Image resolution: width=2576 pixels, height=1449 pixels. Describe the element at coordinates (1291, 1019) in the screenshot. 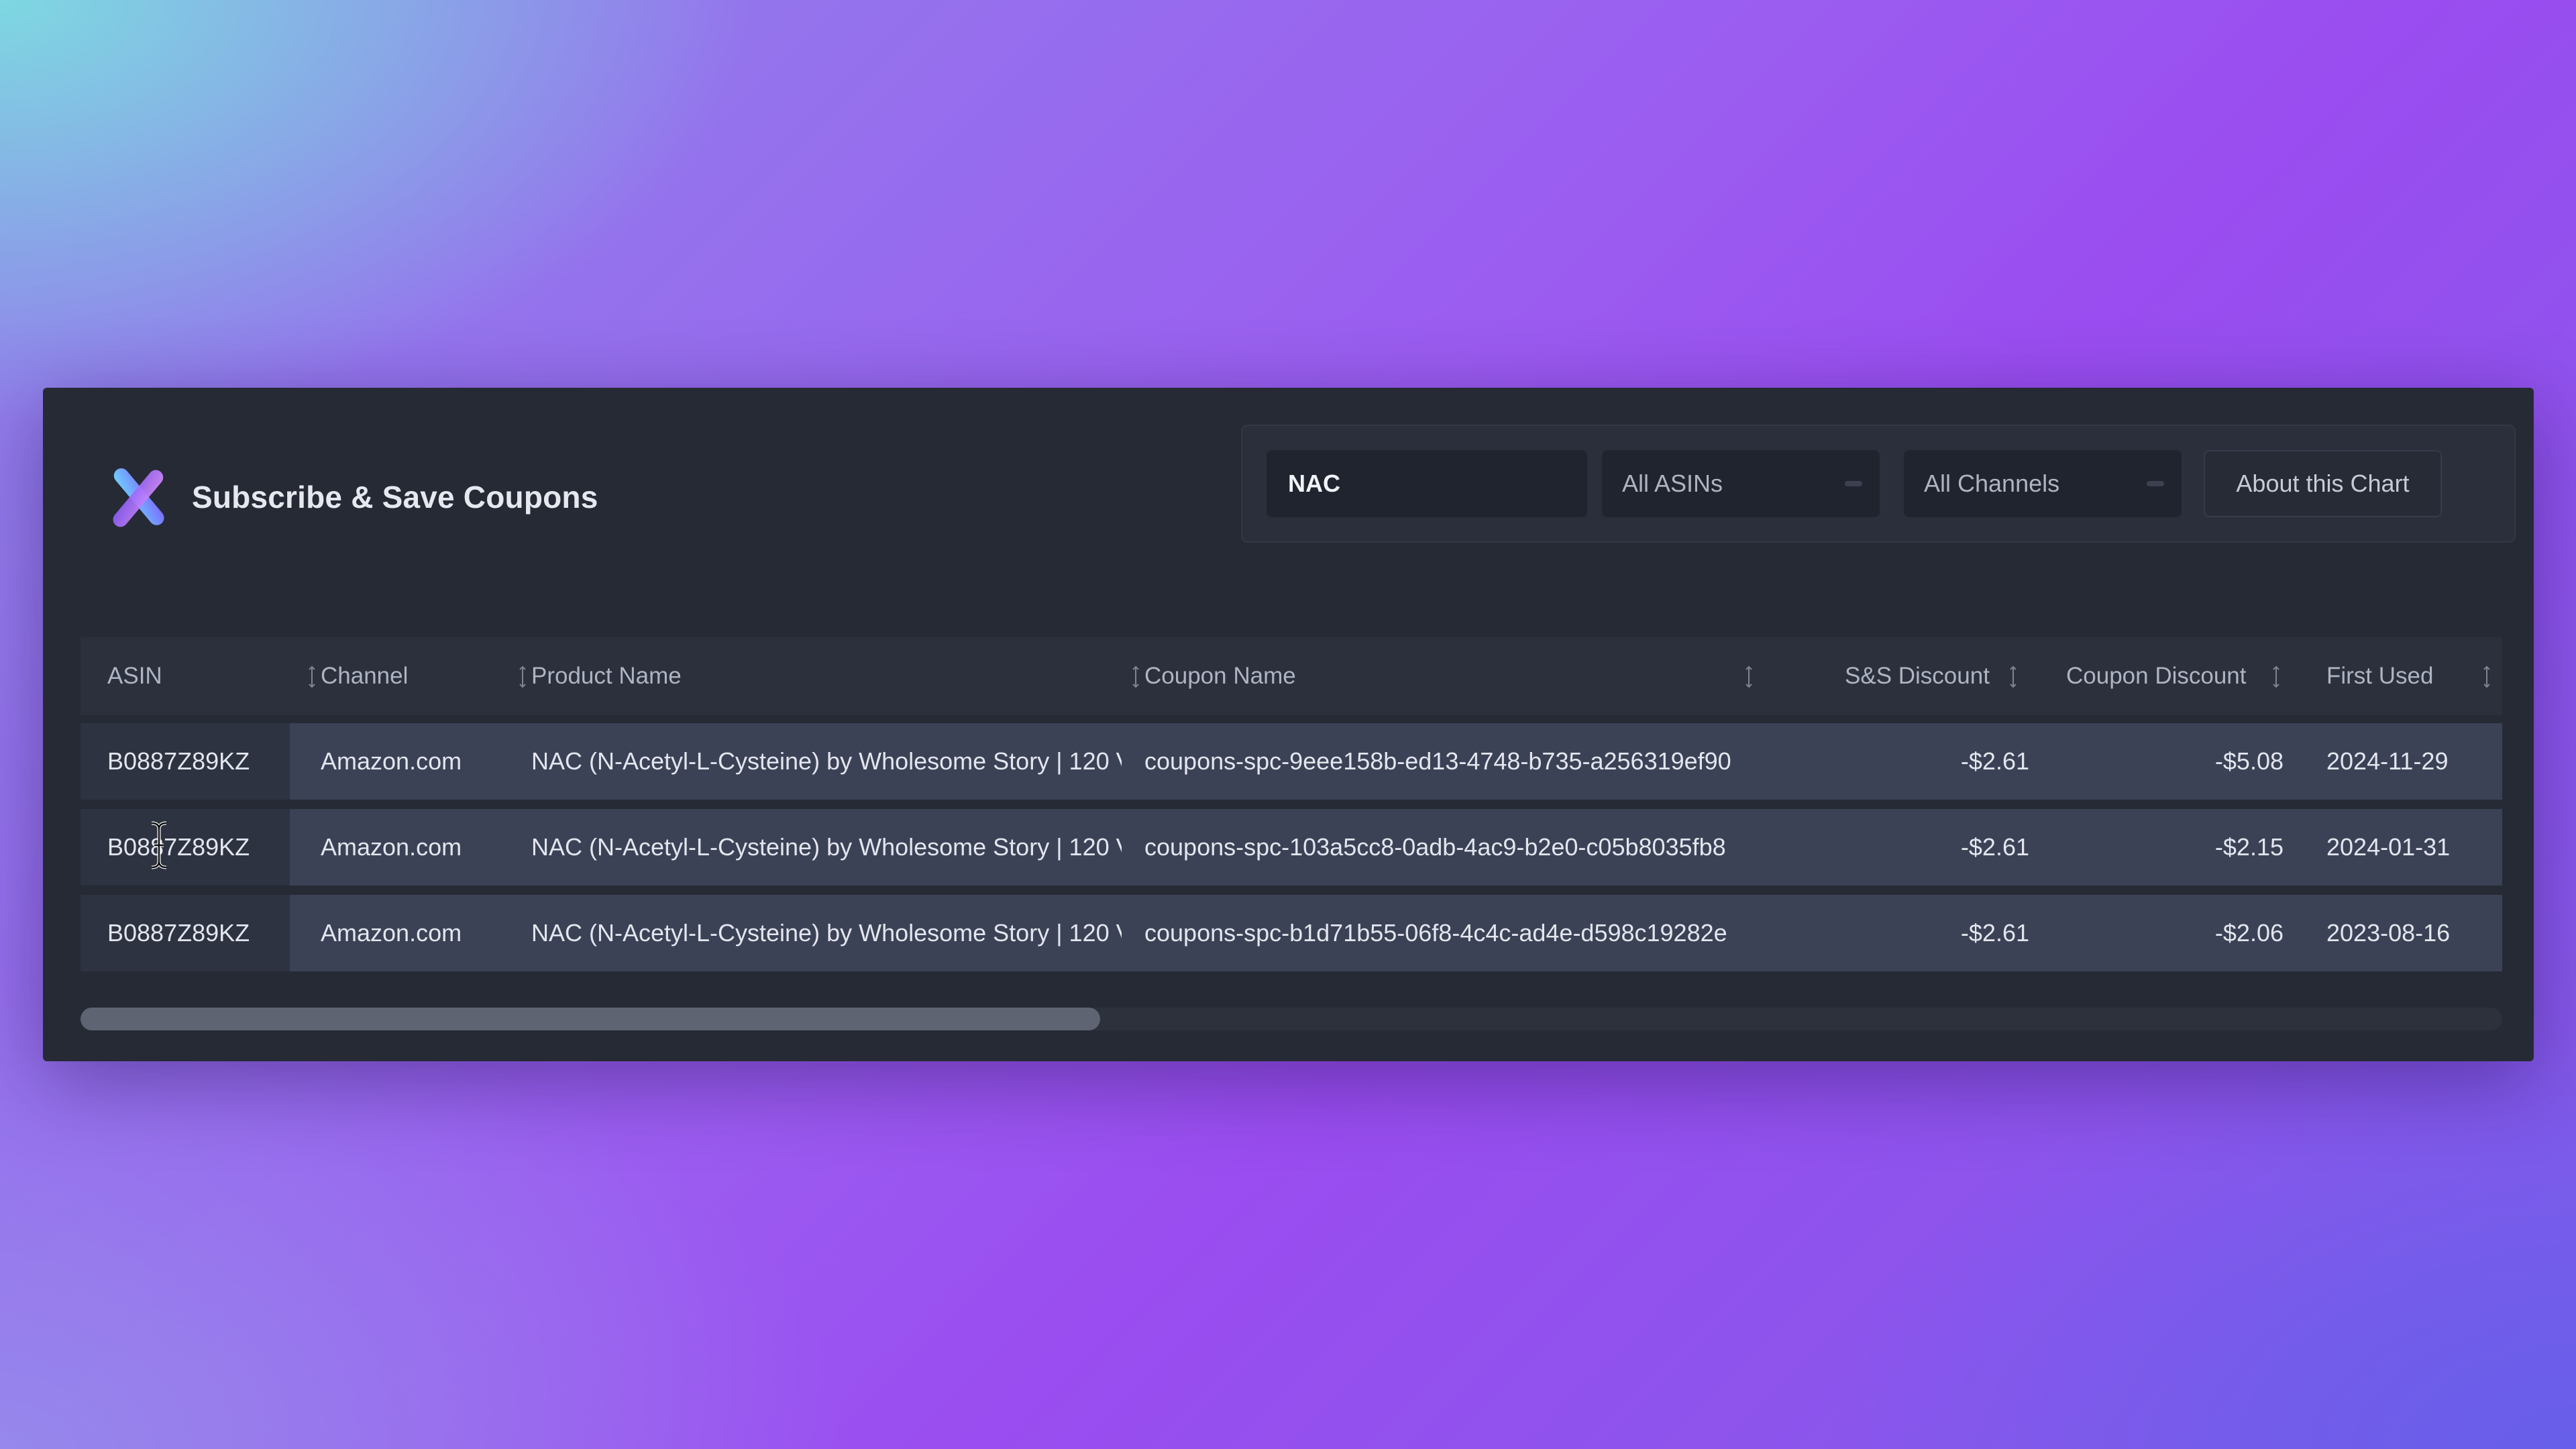

I see `horizontal-scrollbar` at that location.